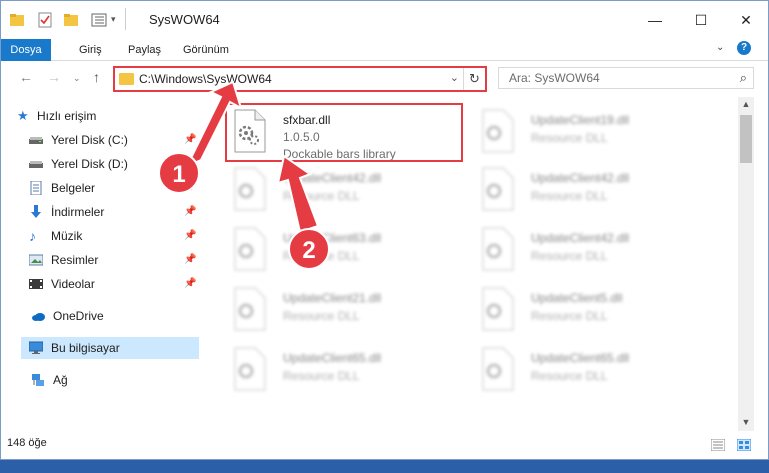 The width and height of the screenshot is (769, 473). Describe the element at coordinates (113, 19) in the screenshot. I see `quick-access-dropdown-icon: ▾` at that location.